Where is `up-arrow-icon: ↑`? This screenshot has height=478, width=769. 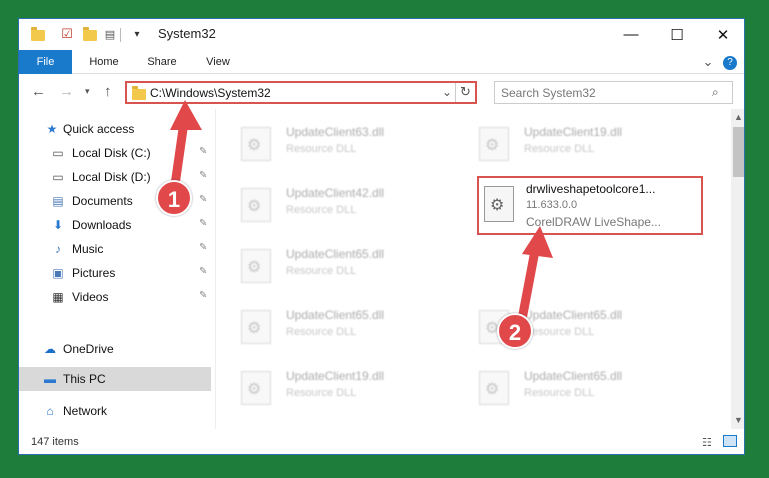 up-arrow-icon: ↑ is located at coordinates (108, 91).